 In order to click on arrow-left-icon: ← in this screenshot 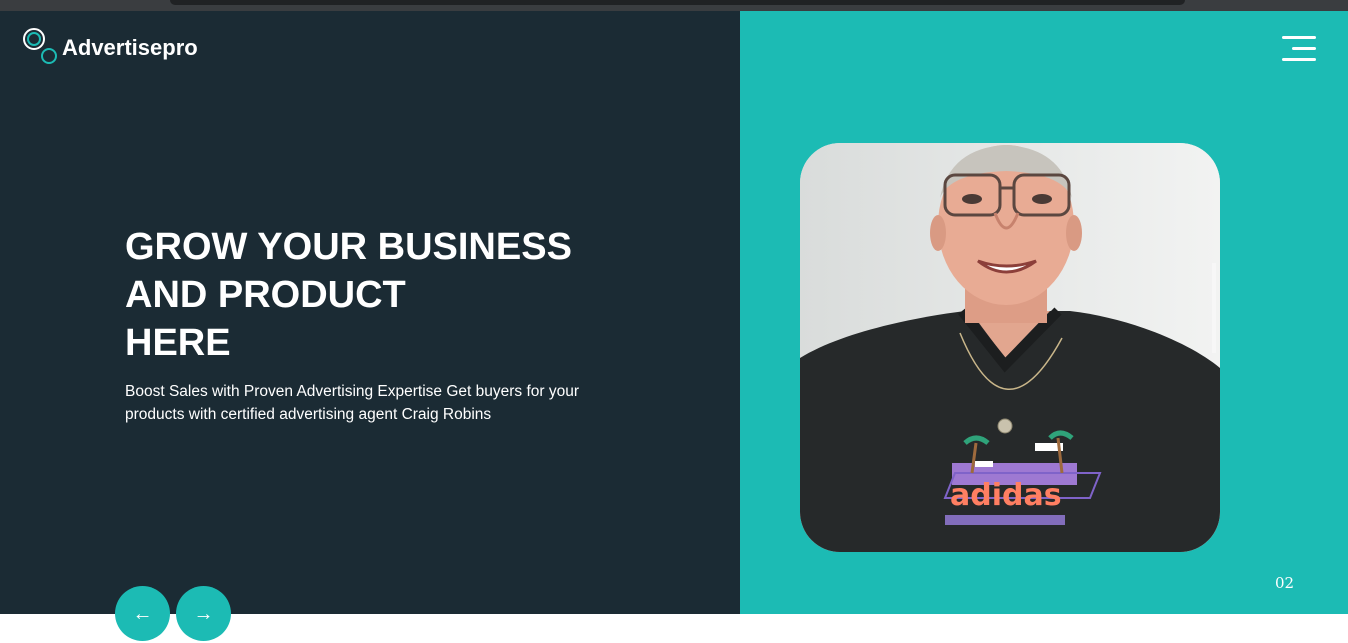, I will do `click(142, 613)`.